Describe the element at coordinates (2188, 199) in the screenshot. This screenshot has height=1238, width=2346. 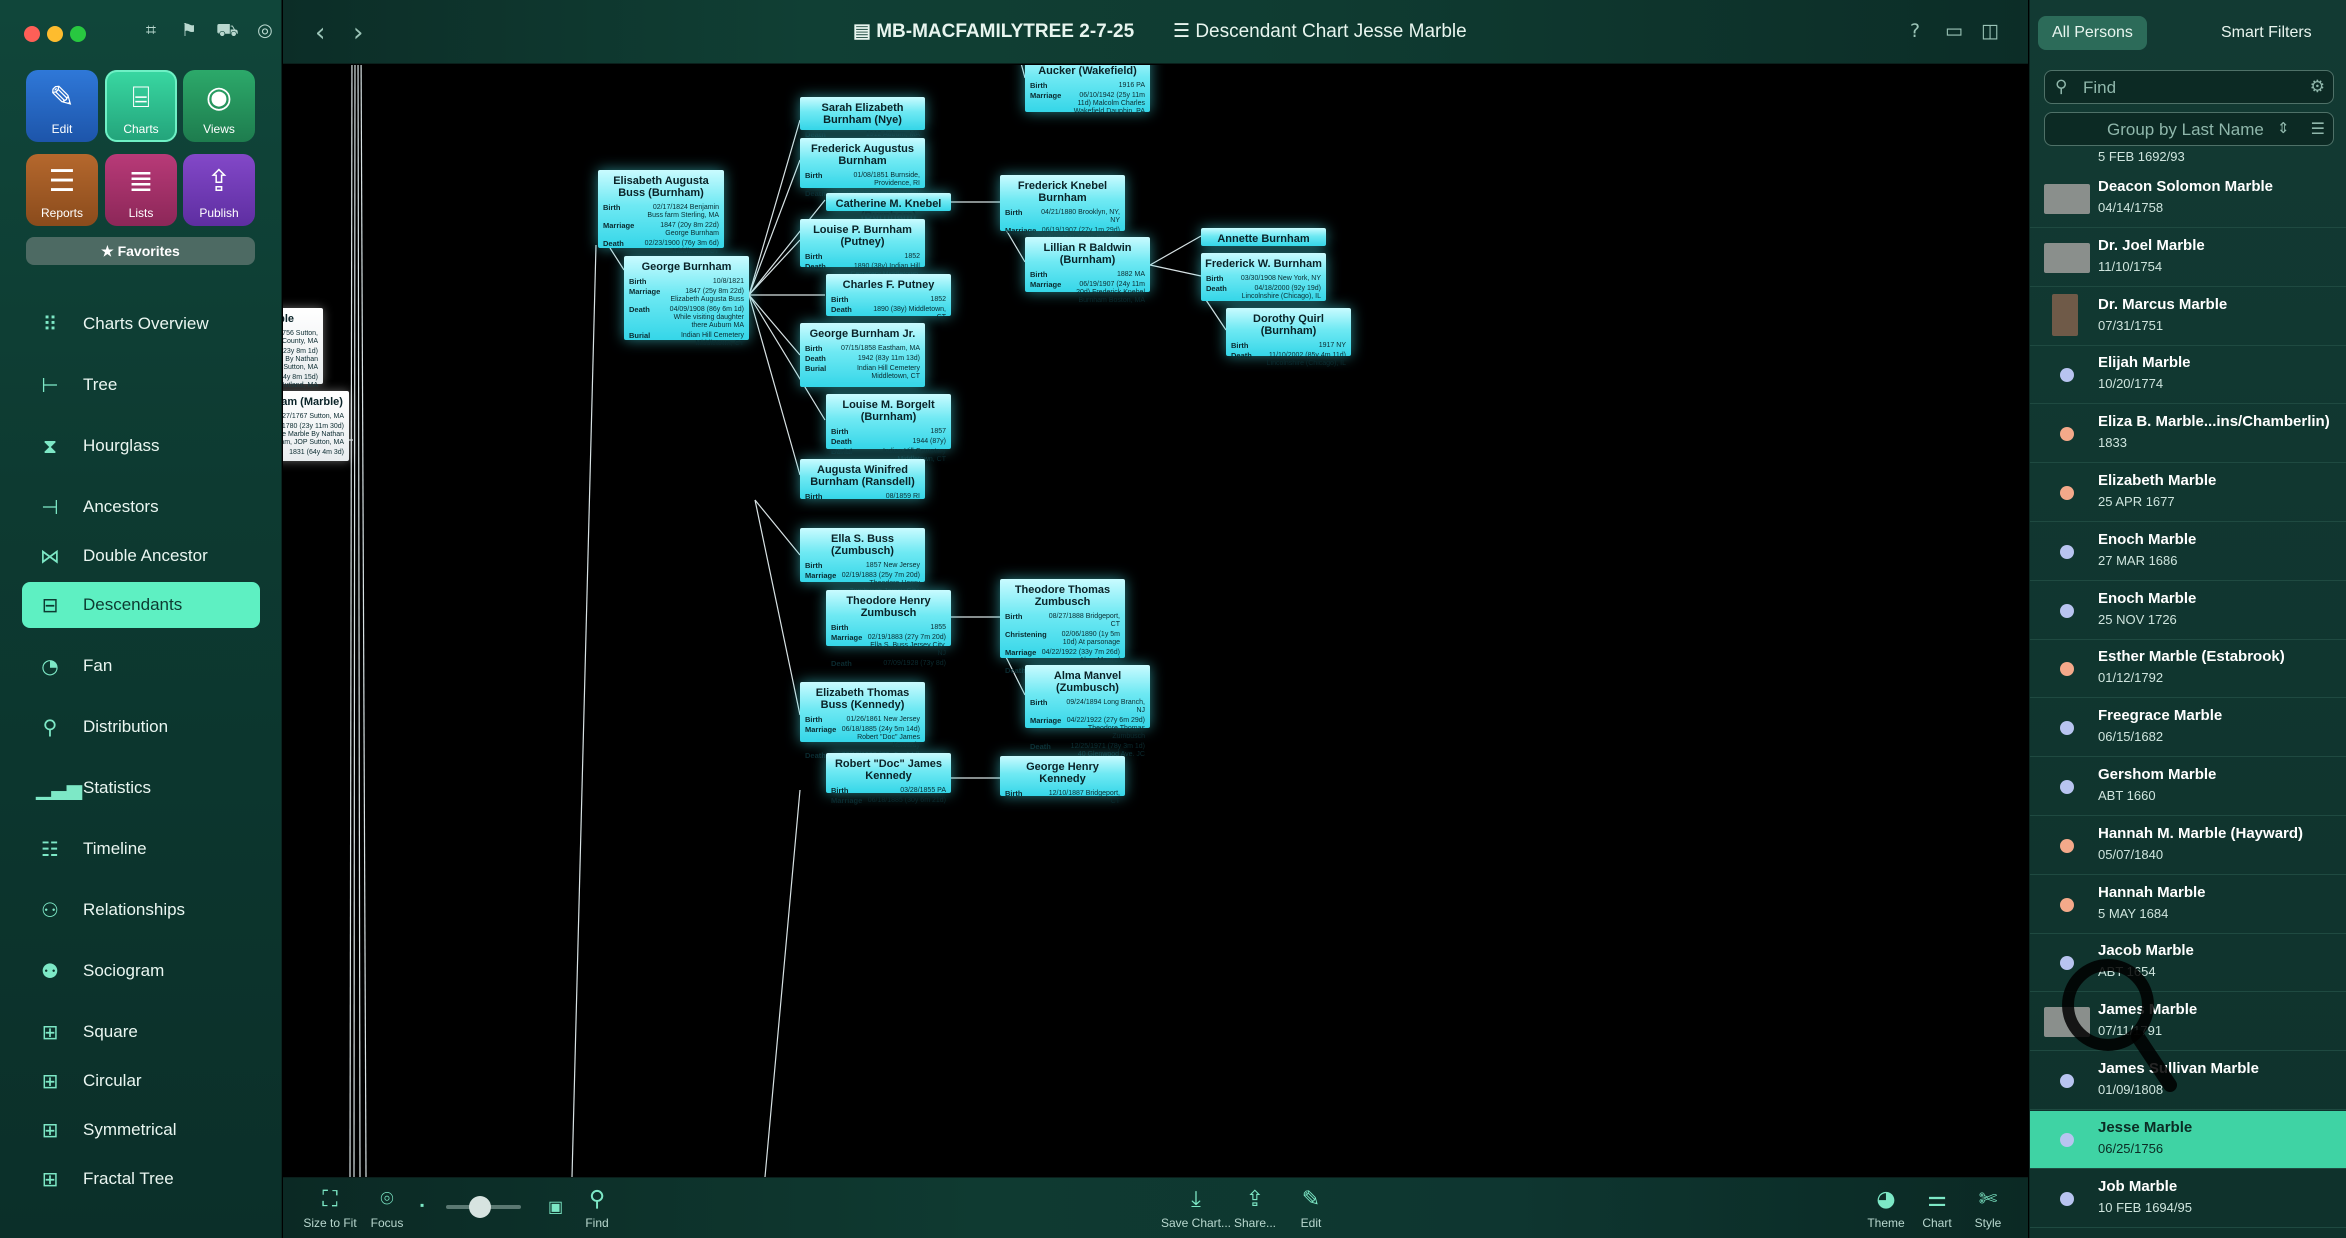
I see `person-list-item: Deacon Solomon Marble 04/14/1758` at that location.